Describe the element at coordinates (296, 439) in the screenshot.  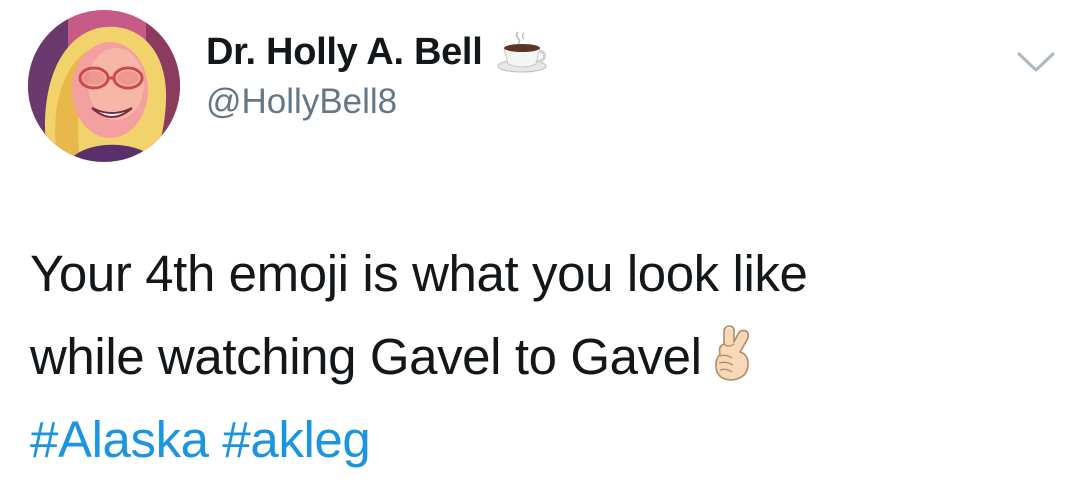
I see `hashtag-akleg: #akleg` at that location.